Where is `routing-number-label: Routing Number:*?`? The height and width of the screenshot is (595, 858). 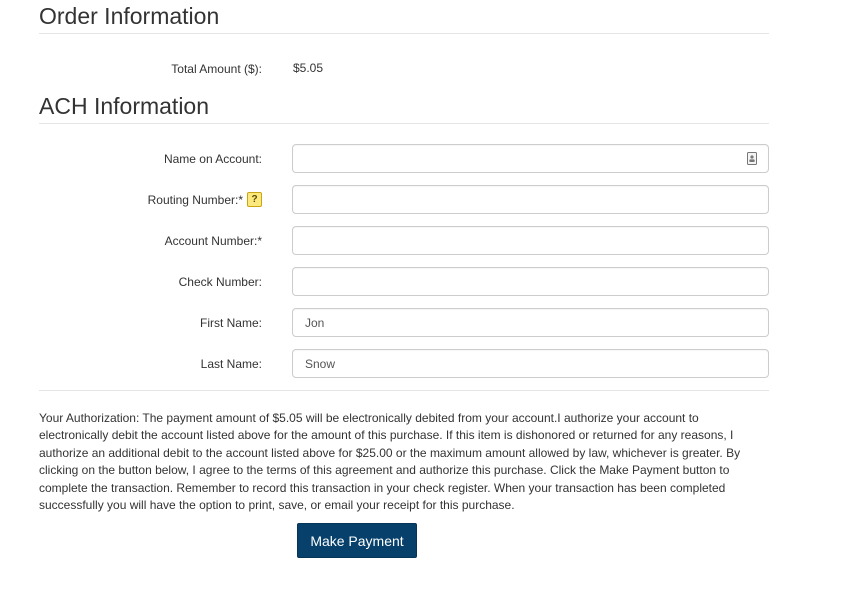
routing-number-label: Routing Number:*? is located at coordinates (204, 200).